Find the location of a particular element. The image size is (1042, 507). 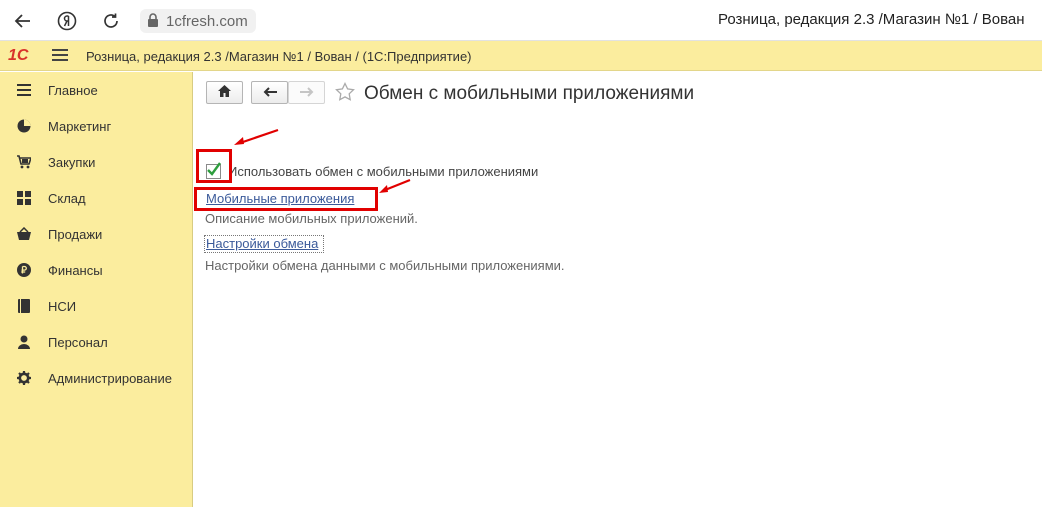

sidebar-item-label: Финансы is located at coordinates (75, 270).